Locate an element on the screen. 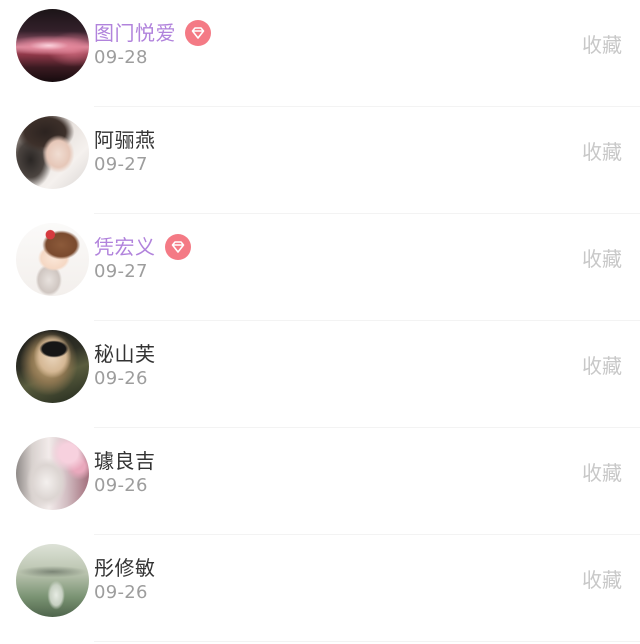 The height and width of the screenshot is (644, 640). user-name: 阿骊燕 is located at coordinates (125, 140).